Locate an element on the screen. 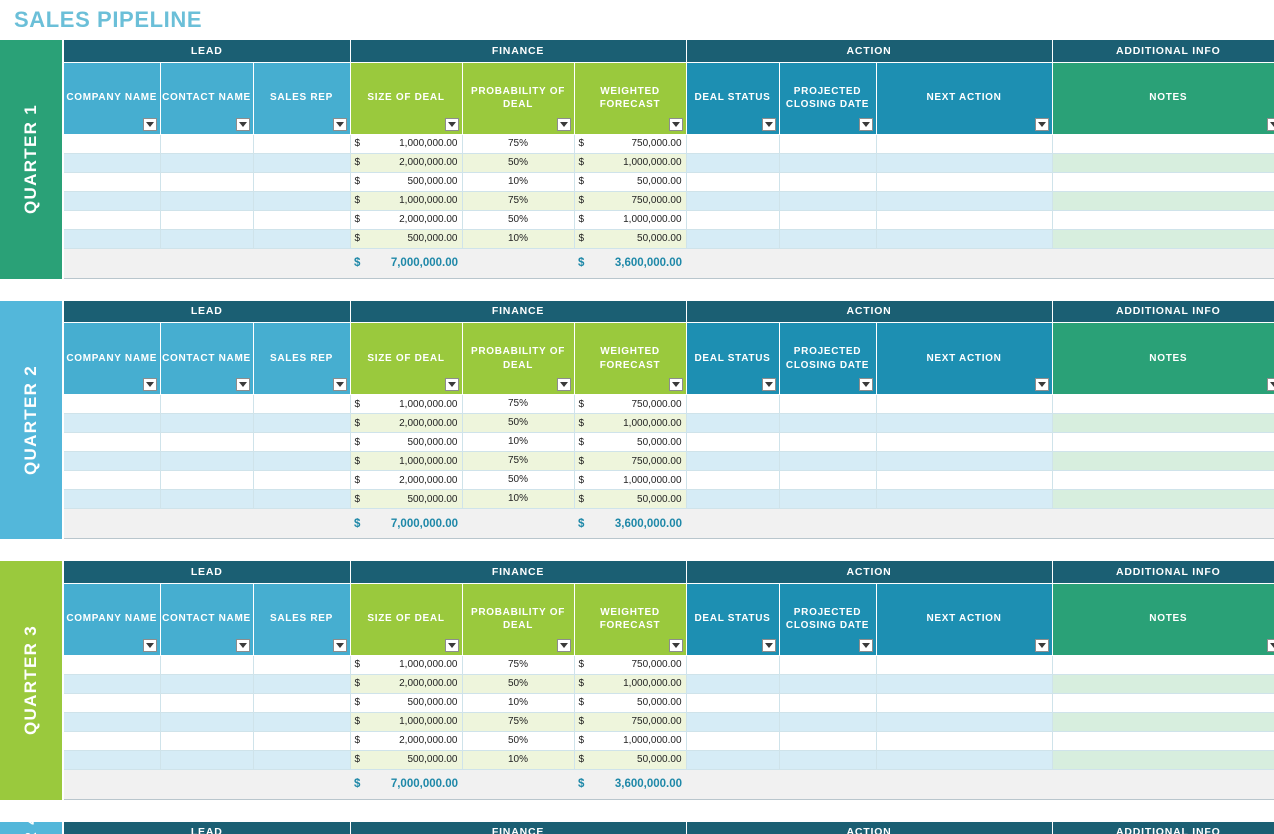 The image size is (1274, 834). cell-weighted: $750,000.00 is located at coordinates (630, 404).